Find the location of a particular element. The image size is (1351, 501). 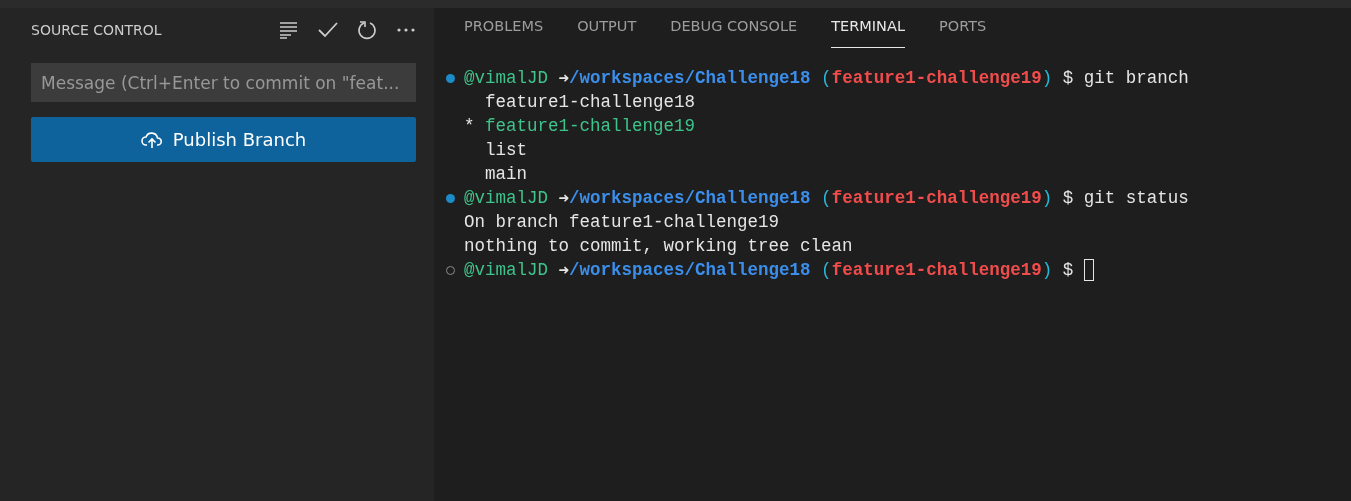

panel-tab: PORTS is located at coordinates (962, 28).